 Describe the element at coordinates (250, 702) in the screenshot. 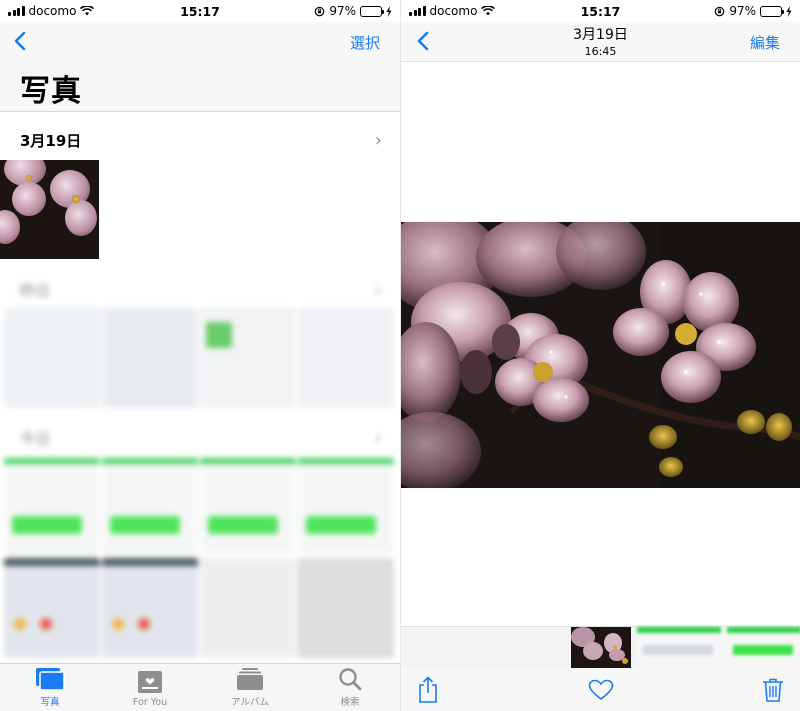

I see `tab-label: アルバム` at that location.